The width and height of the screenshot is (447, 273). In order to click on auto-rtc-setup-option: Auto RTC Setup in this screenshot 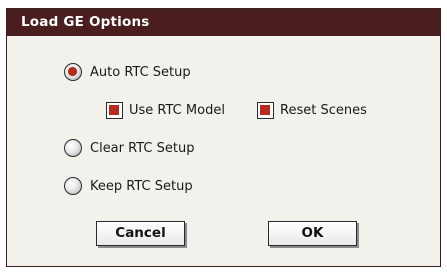, I will do `click(127, 72)`.